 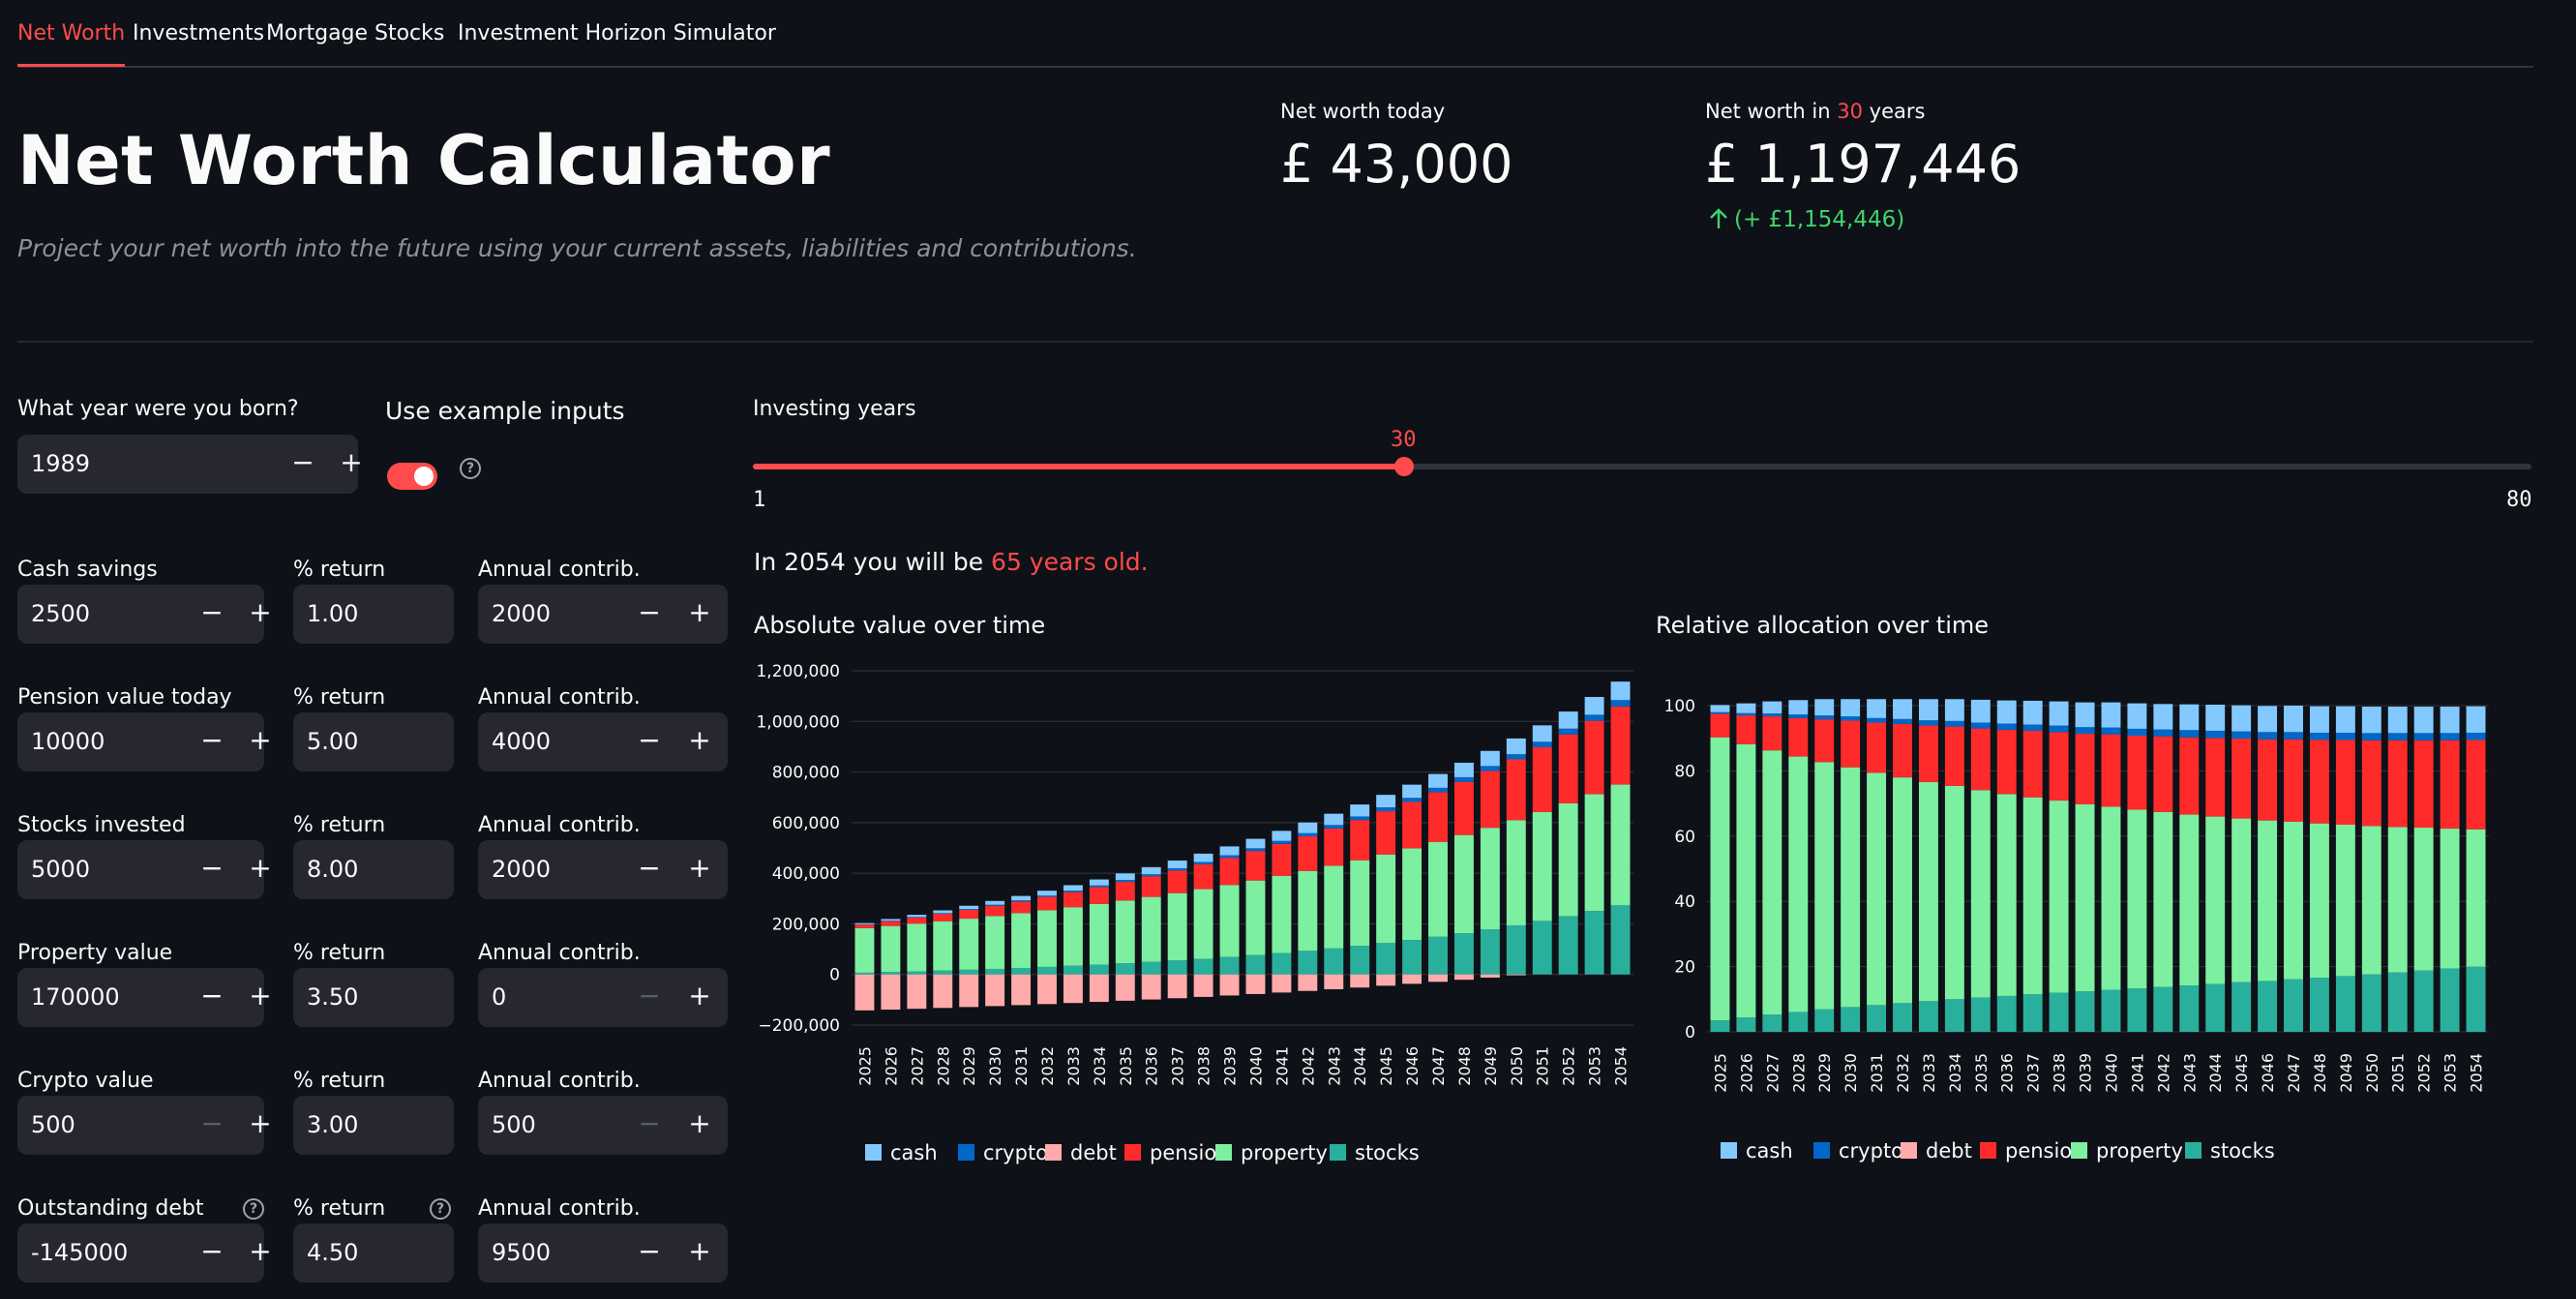 What do you see at coordinates (1126, 1066) in the screenshot?
I see `x-tick-label: 2035` at bounding box center [1126, 1066].